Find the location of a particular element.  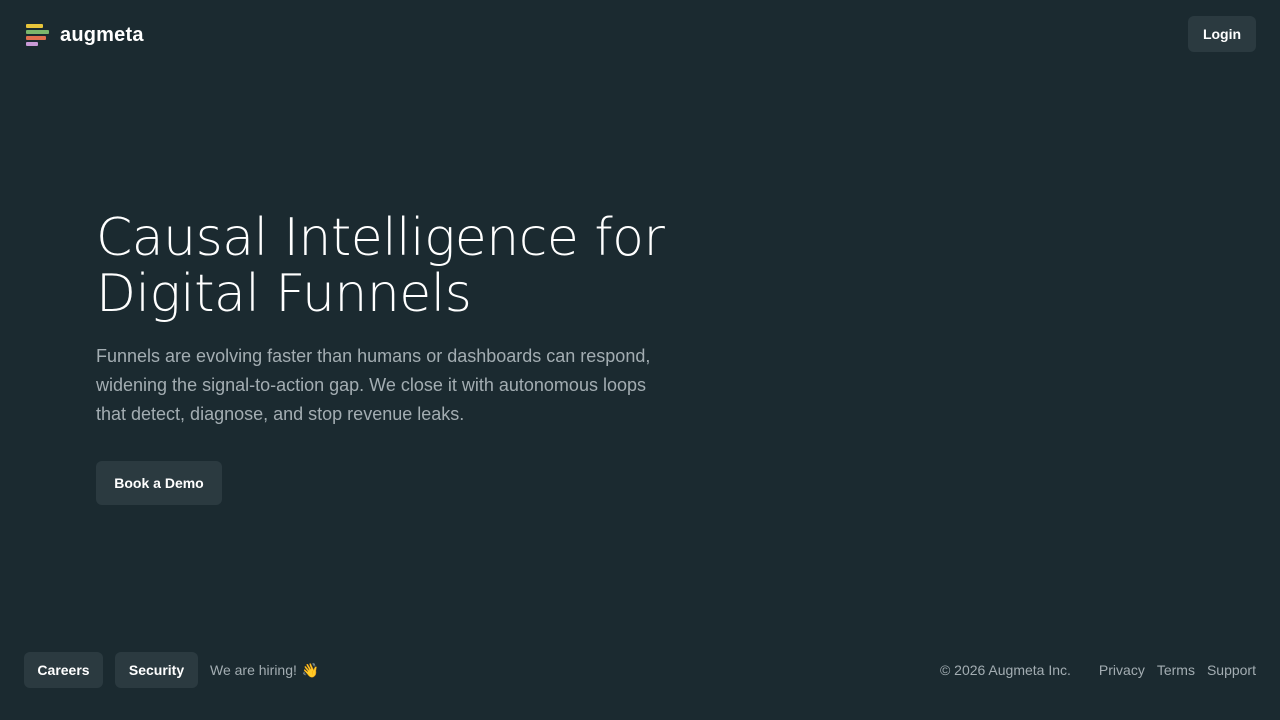

augmeta-logo-icon is located at coordinates (38, 35).